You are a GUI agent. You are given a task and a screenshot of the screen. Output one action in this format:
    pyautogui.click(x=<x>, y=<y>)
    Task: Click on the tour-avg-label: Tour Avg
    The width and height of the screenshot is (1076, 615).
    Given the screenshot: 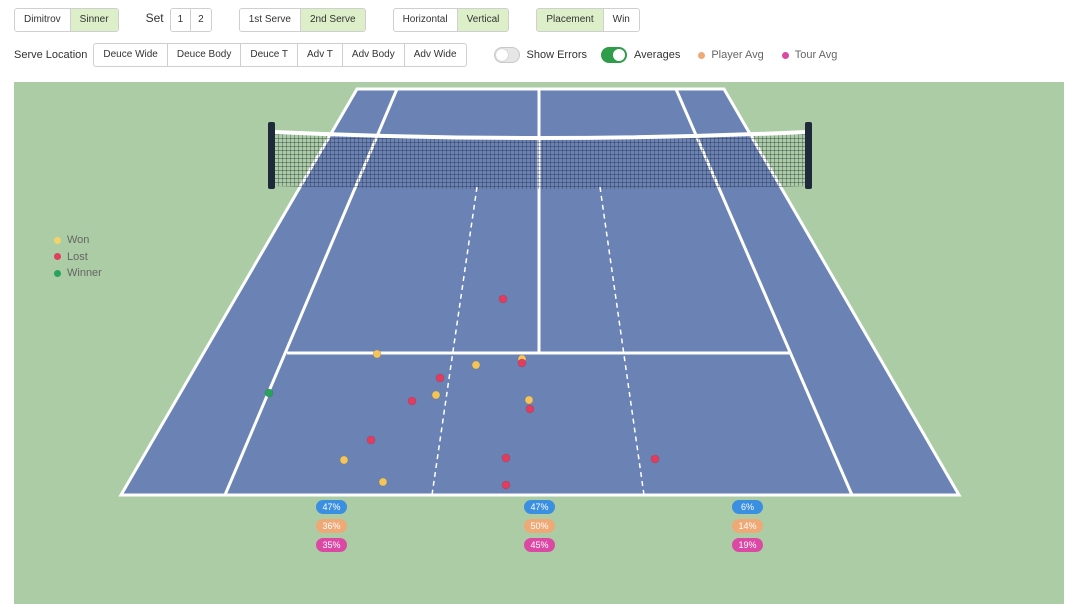 What is the action you would take?
    pyautogui.click(x=816, y=55)
    